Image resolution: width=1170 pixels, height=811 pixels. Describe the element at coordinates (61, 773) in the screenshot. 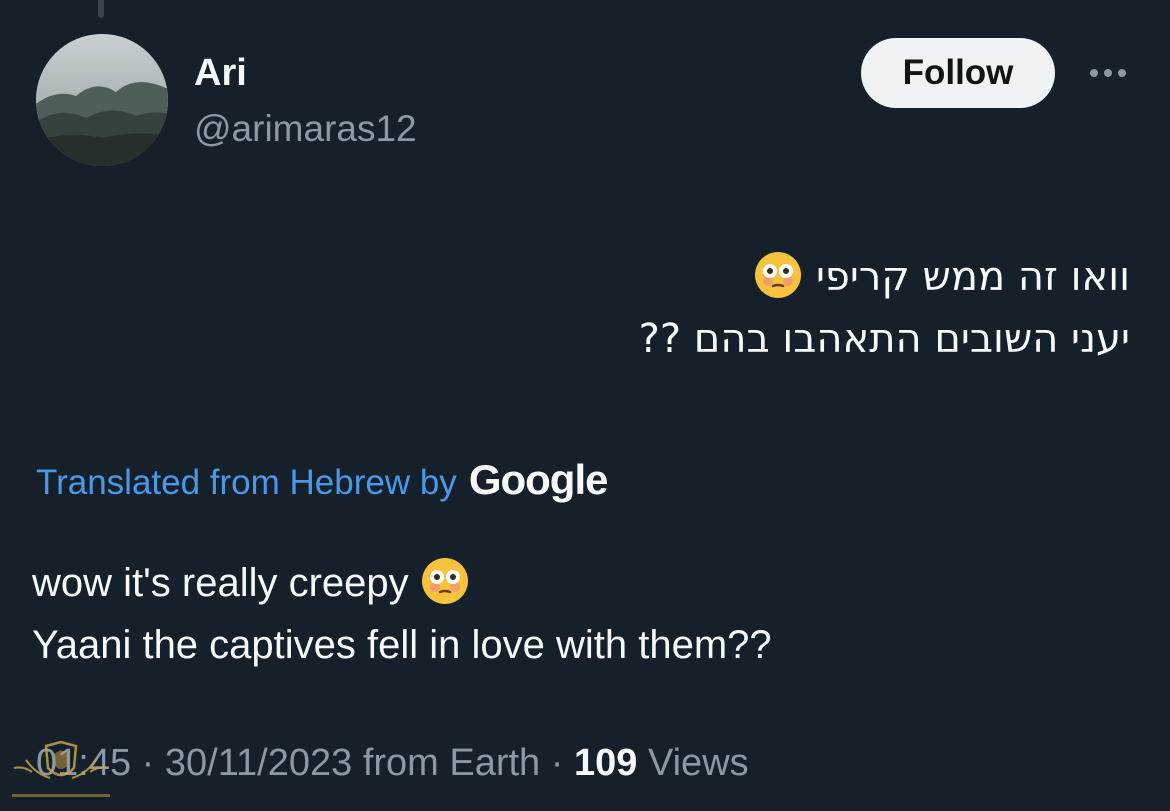

I see `forum-watermark-logo` at that location.